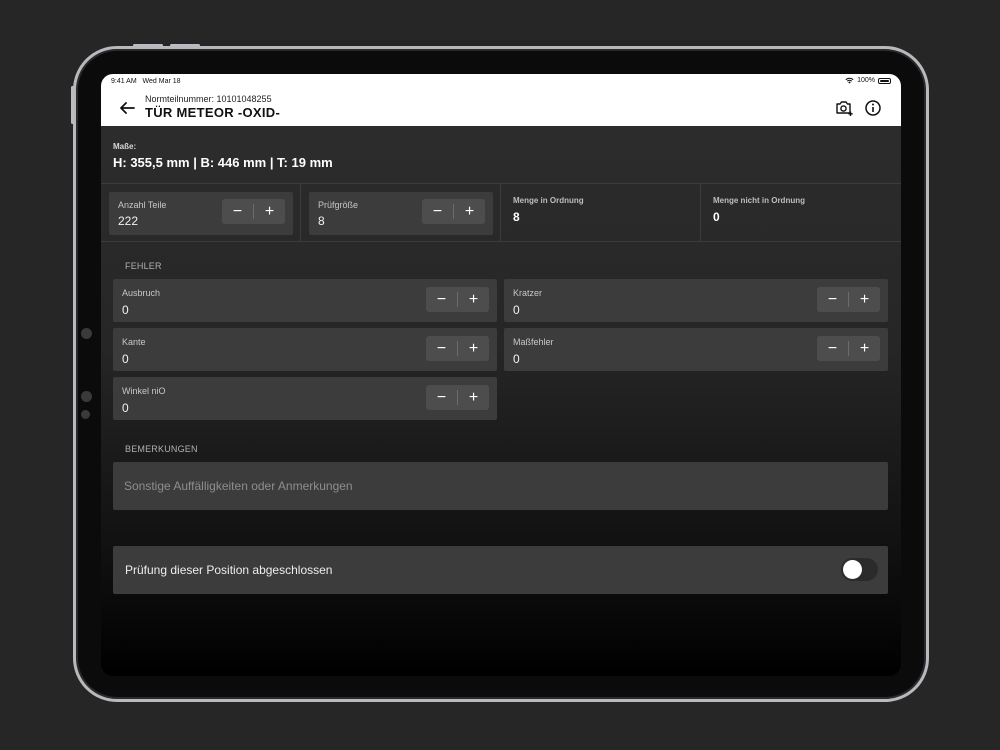 The height and width of the screenshot is (750, 1000). I want to click on page-title: TÜR METEOR -OXID-, so click(213, 112).